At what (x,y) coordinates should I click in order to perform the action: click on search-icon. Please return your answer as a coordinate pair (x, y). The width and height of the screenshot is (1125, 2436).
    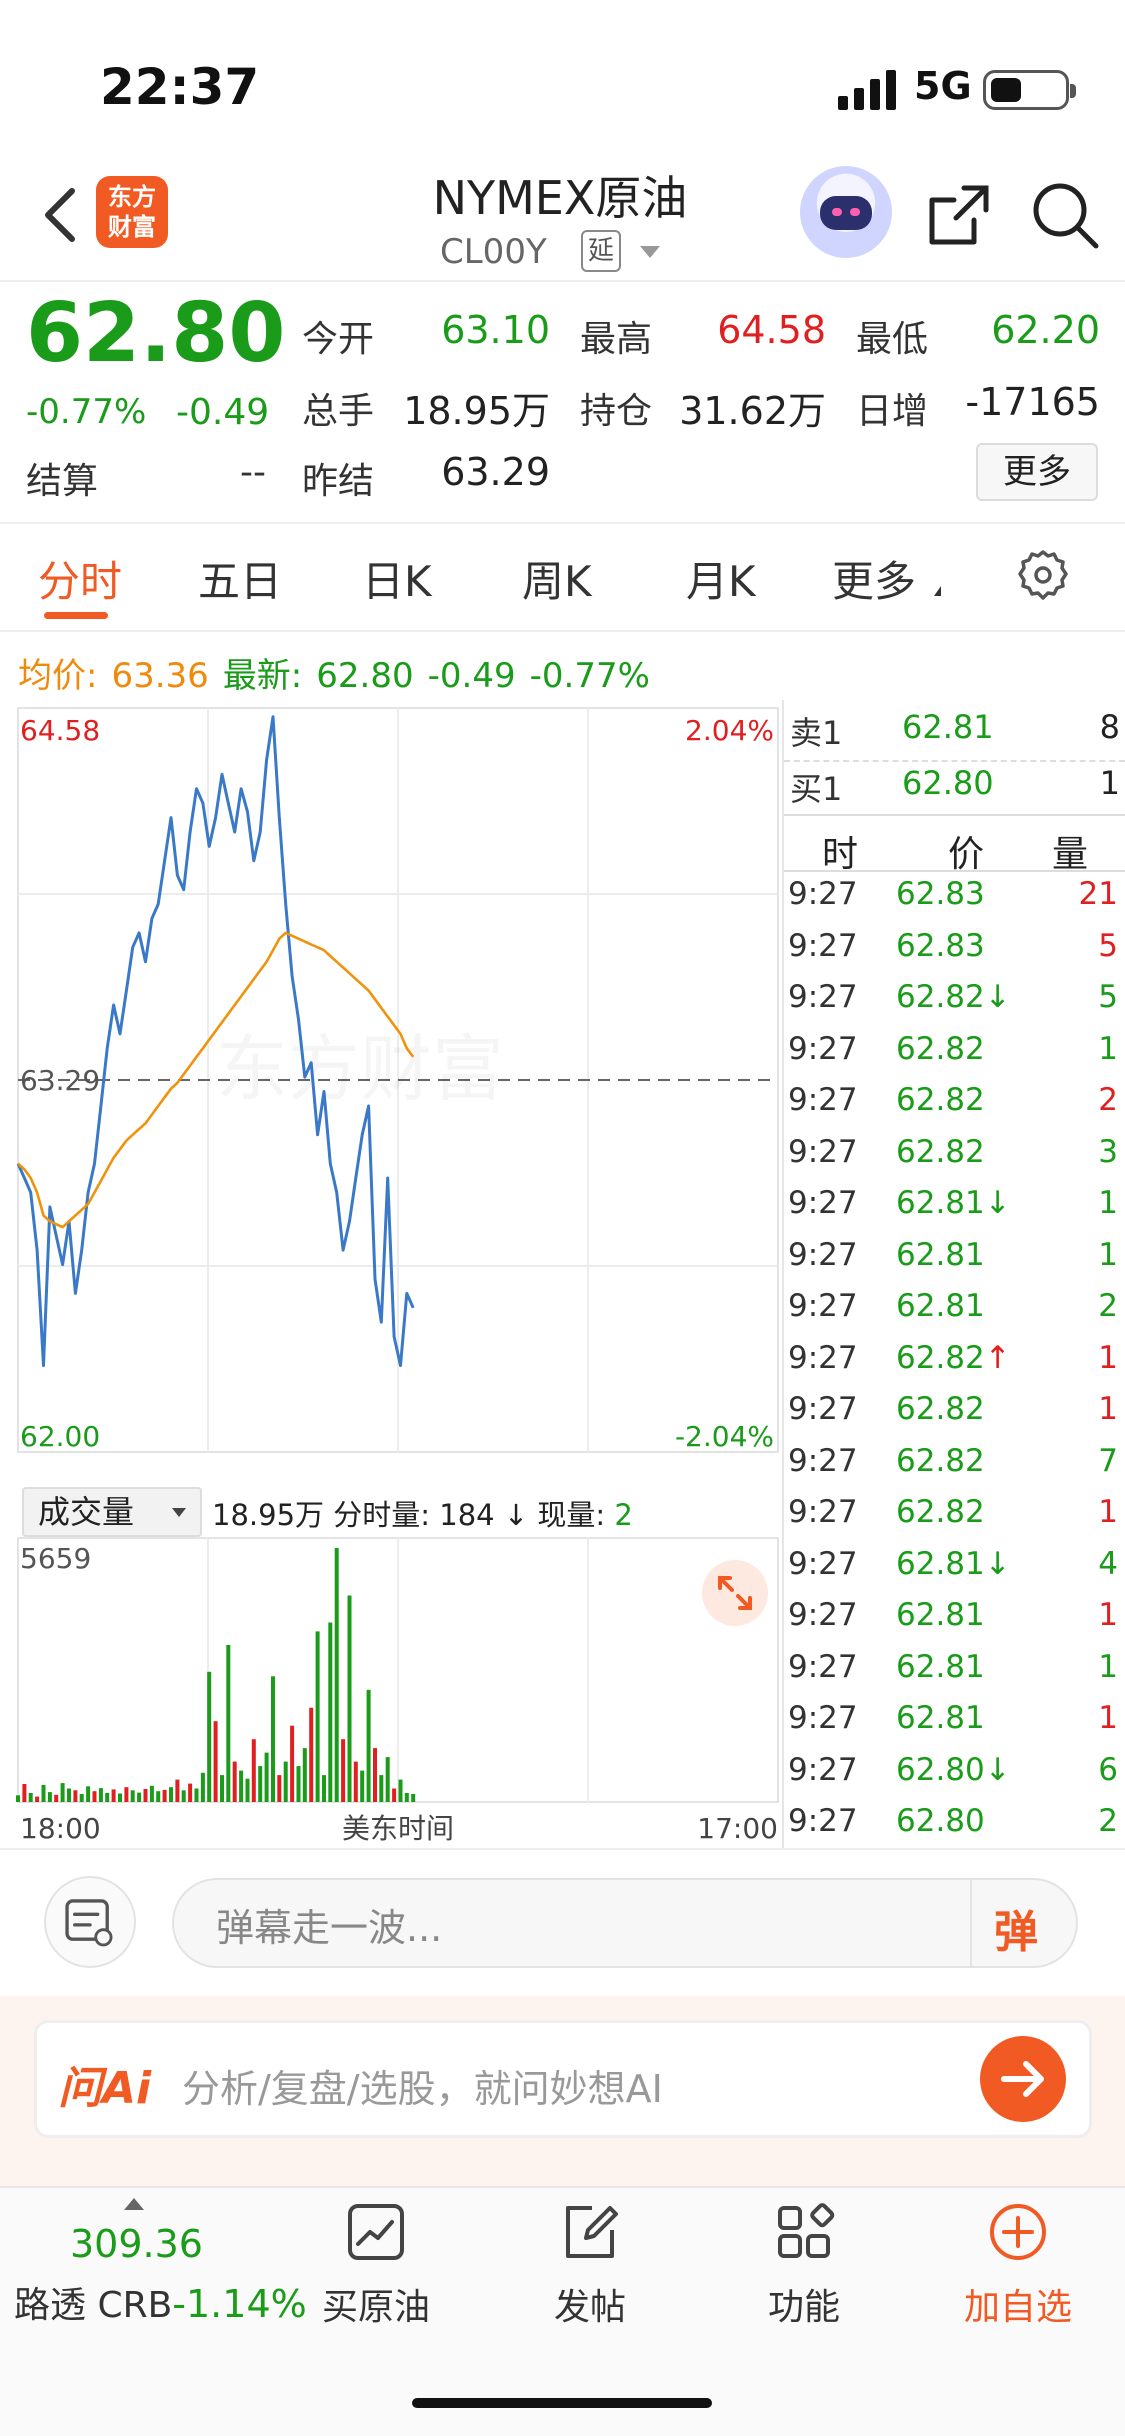
    Looking at the image, I should click on (1065, 215).